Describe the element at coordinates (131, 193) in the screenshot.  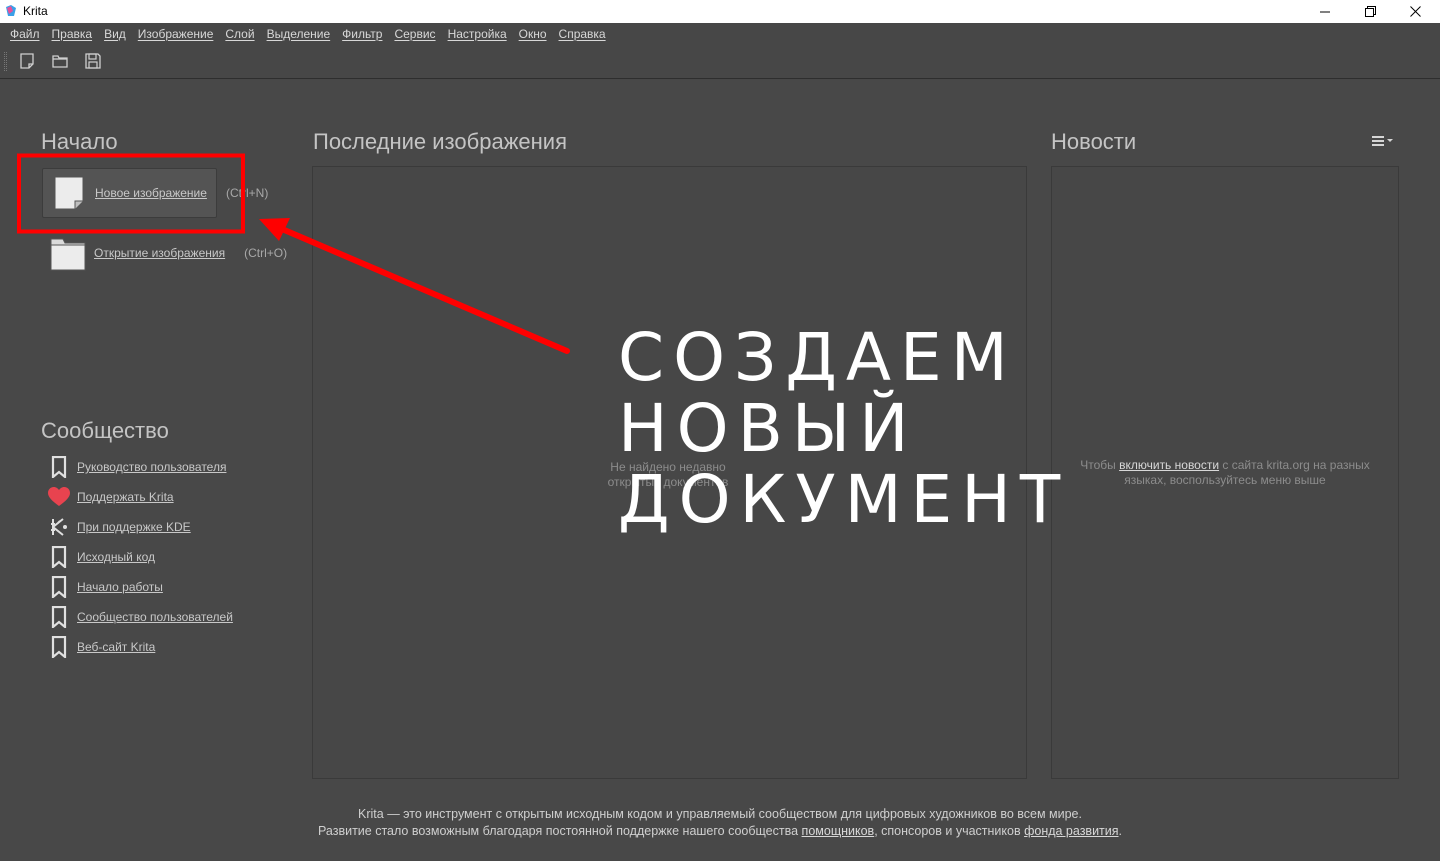
I see `highlight-rectangle` at that location.